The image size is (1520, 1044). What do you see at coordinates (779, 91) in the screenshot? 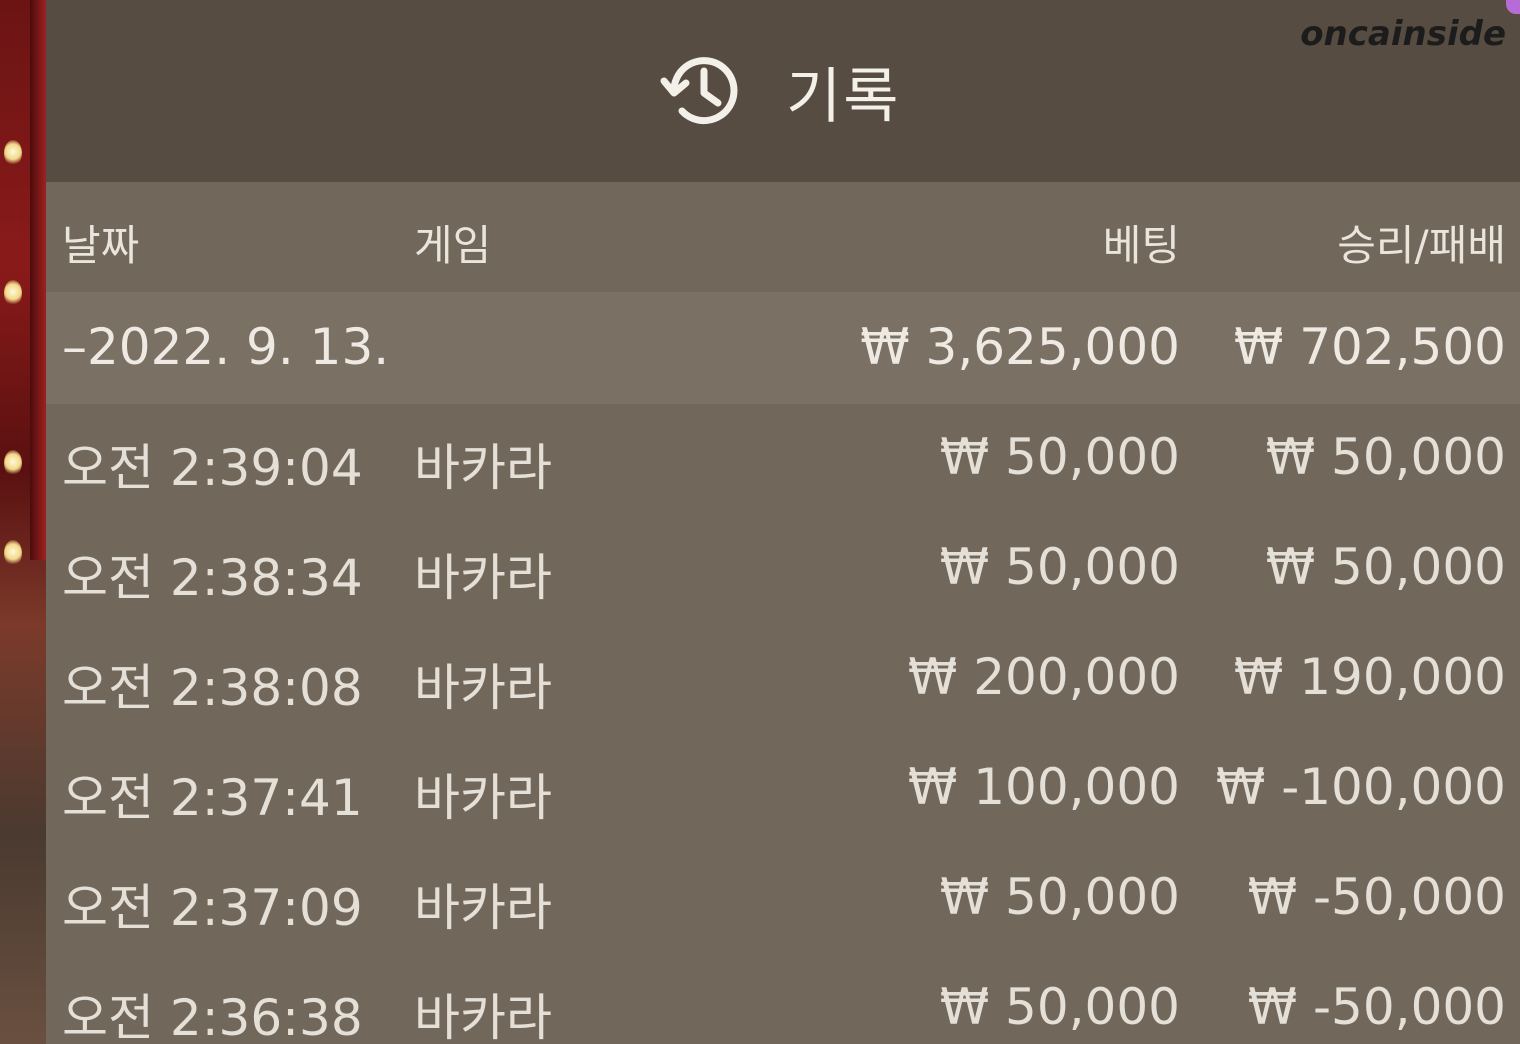
I see `panel-title-group: 기록` at bounding box center [779, 91].